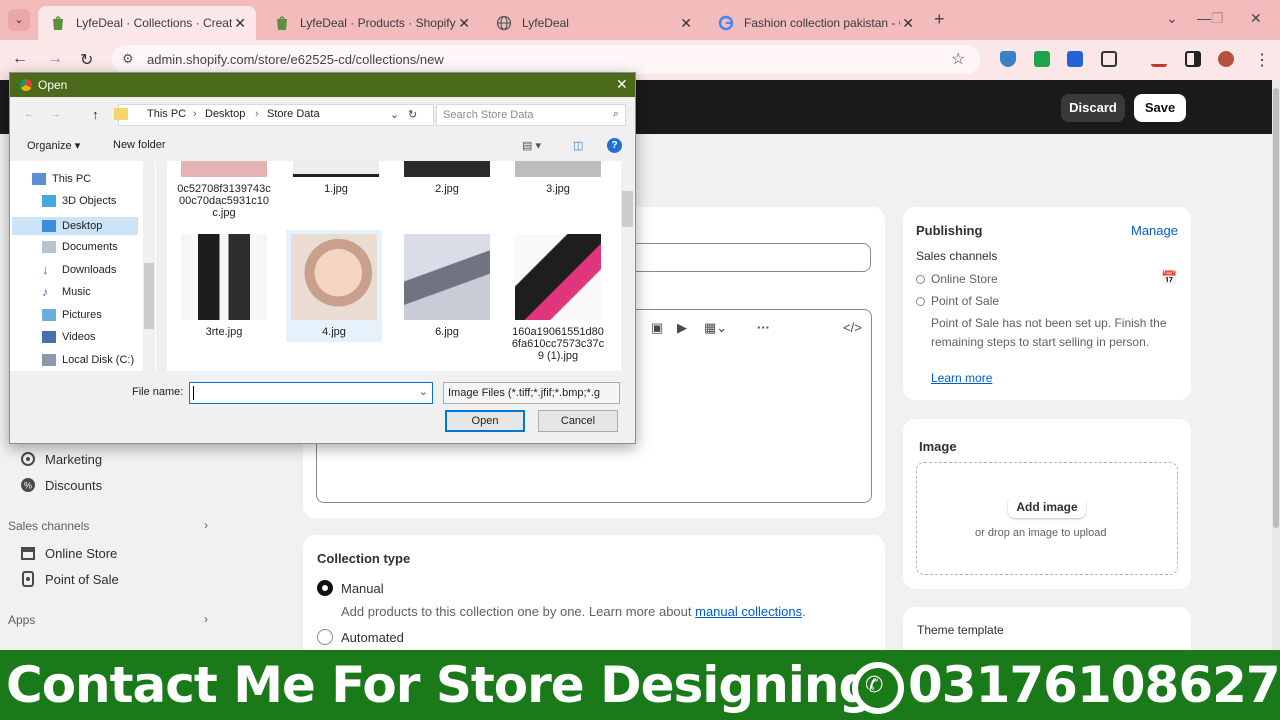 The width and height of the screenshot is (1280, 720). I want to click on nav-desktop: Desktop, so click(75, 226).